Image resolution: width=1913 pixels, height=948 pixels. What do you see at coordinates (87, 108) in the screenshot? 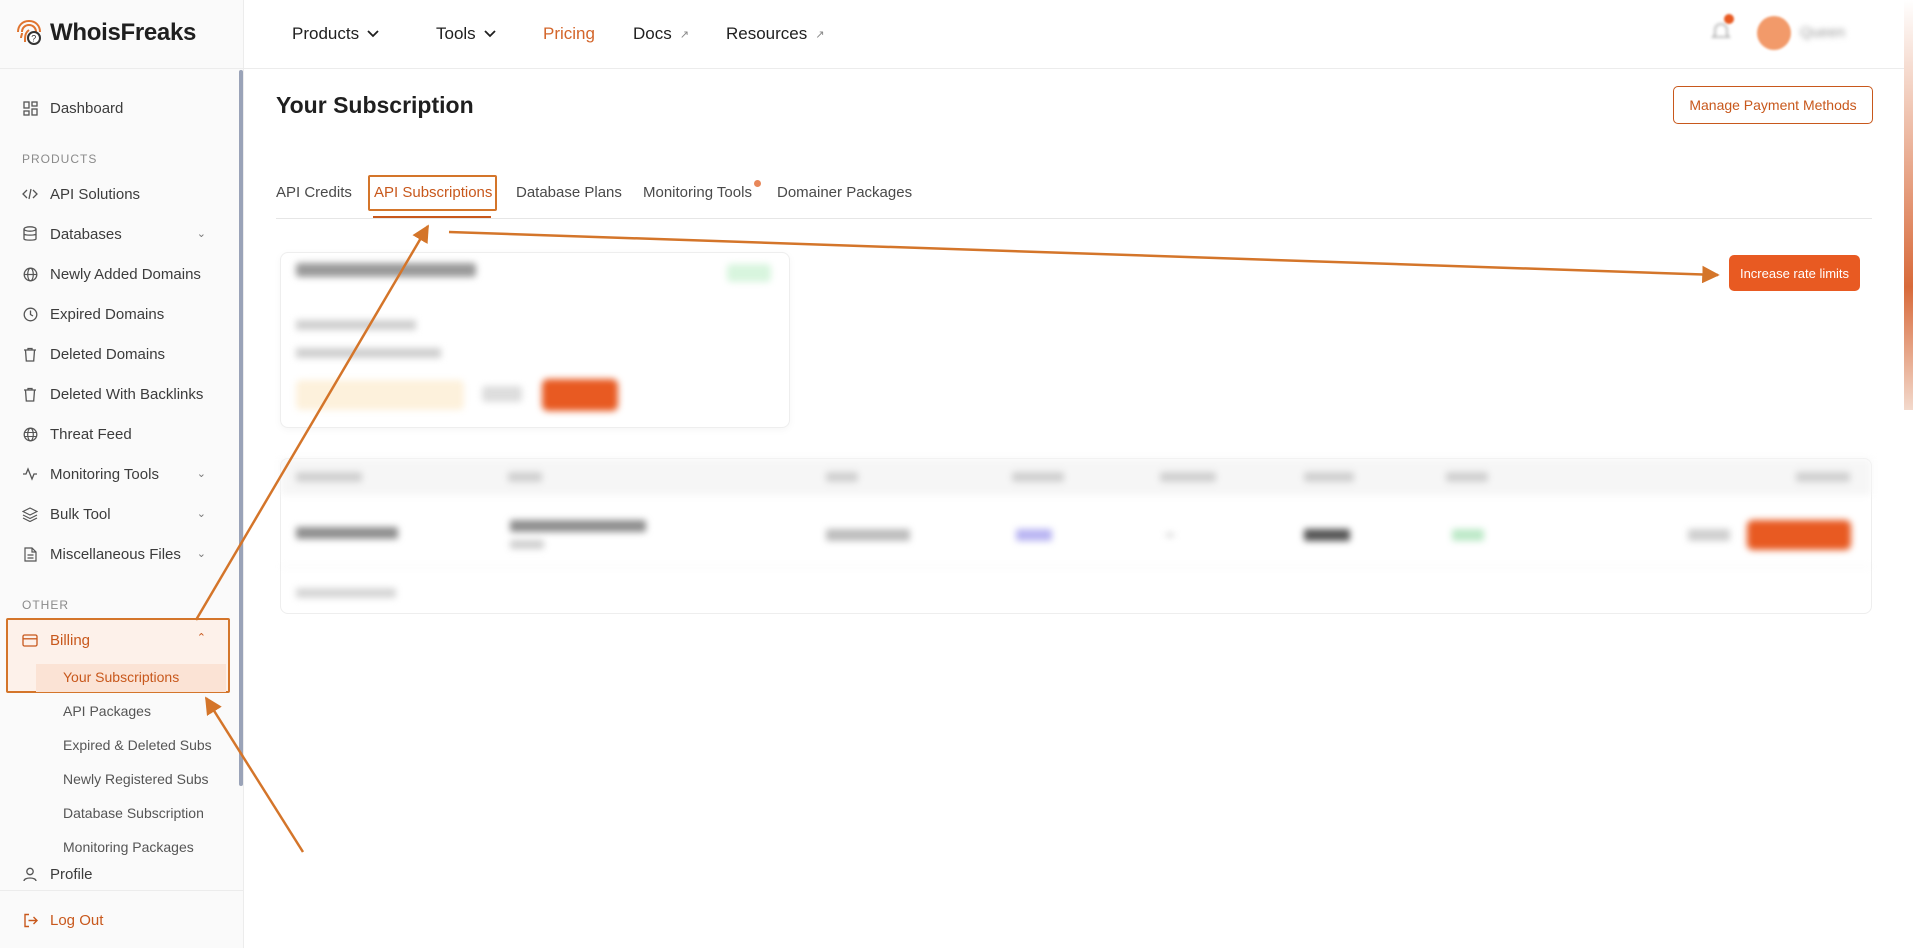
I see `sidebar-item-label: Dashboard` at bounding box center [87, 108].